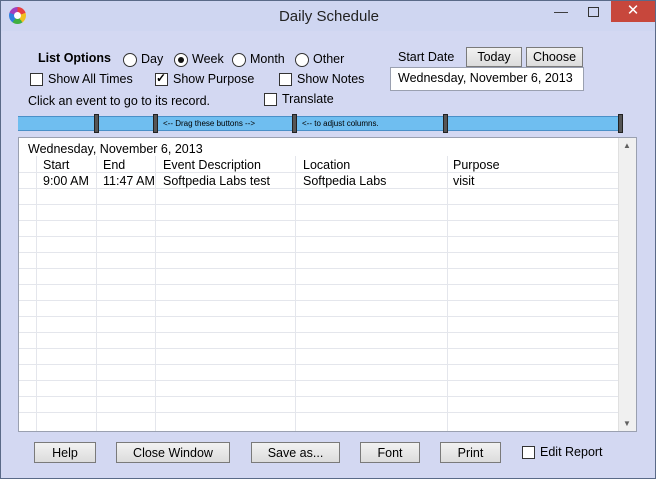 This screenshot has height=479, width=656. Describe the element at coordinates (216, 181) in the screenshot. I see `event-description: Softpedia Labs test` at that location.